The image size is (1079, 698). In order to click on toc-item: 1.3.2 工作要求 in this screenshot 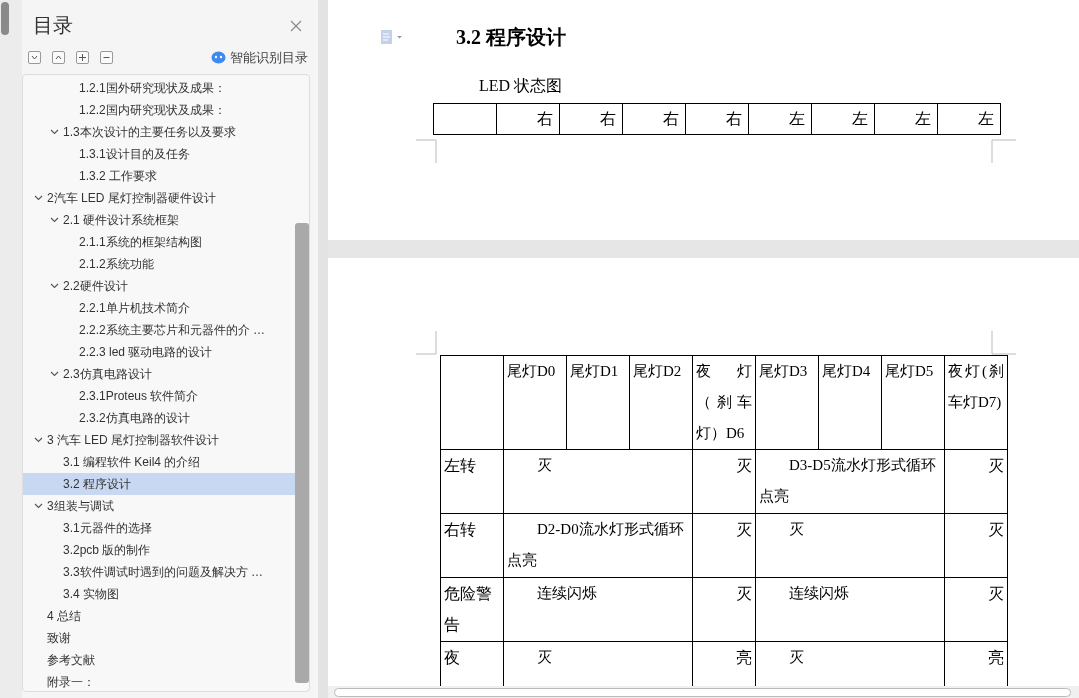, I will do `click(159, 175)`.